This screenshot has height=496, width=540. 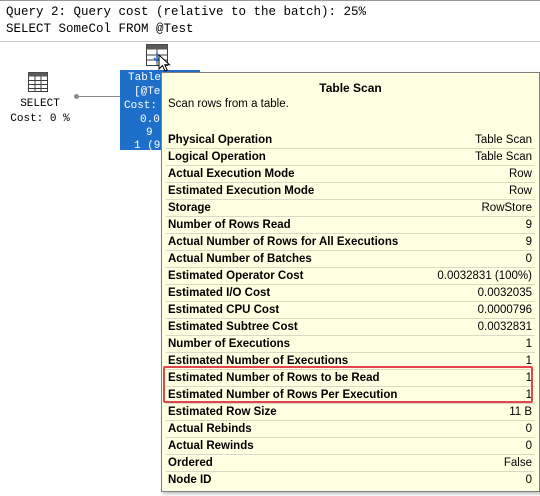 I want to click on property-name: Estimated Execution Mode, so click(x=241, y=191).